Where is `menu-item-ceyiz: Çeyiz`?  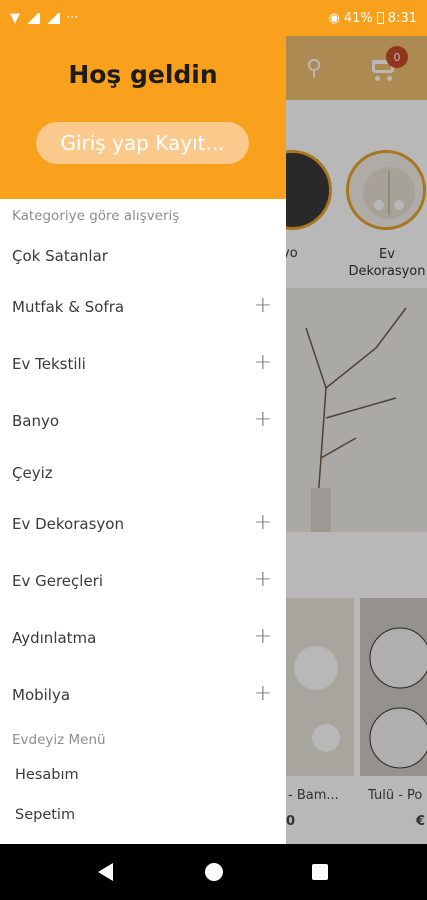
menu-item-ceyiz: Çeyiz is located at coordinates (143, 473).